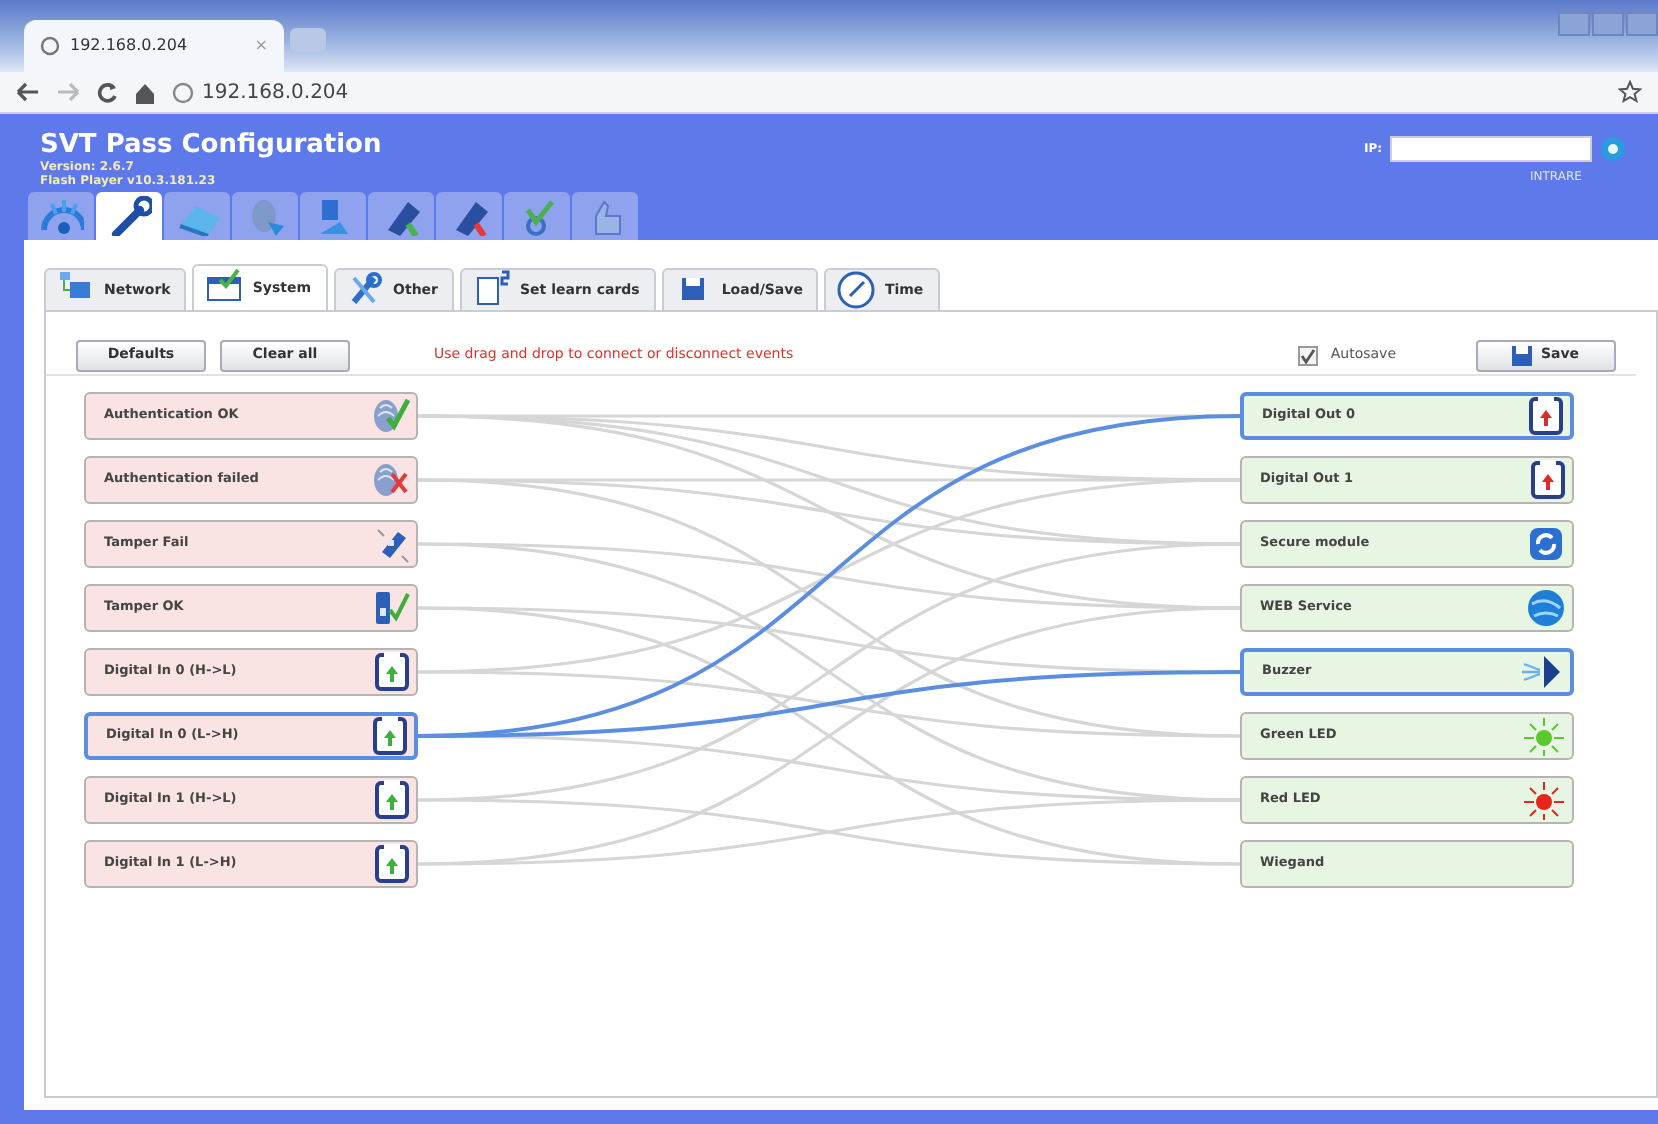 The image size is (1658, 1124). I want to click on reload-icon, so click(107, 92).